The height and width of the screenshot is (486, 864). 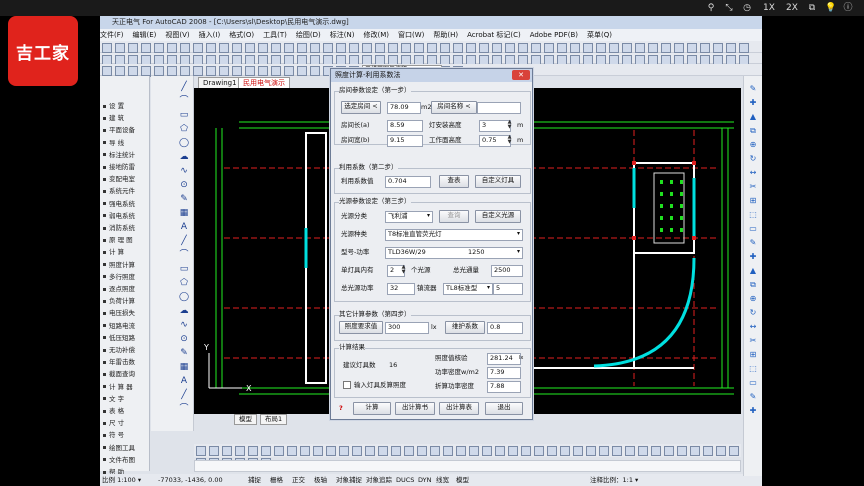 What do you see at coordinates (275, 35) in the screenshot?
I see `menu-item: 工具(T)` at bounding box center [275, 35].